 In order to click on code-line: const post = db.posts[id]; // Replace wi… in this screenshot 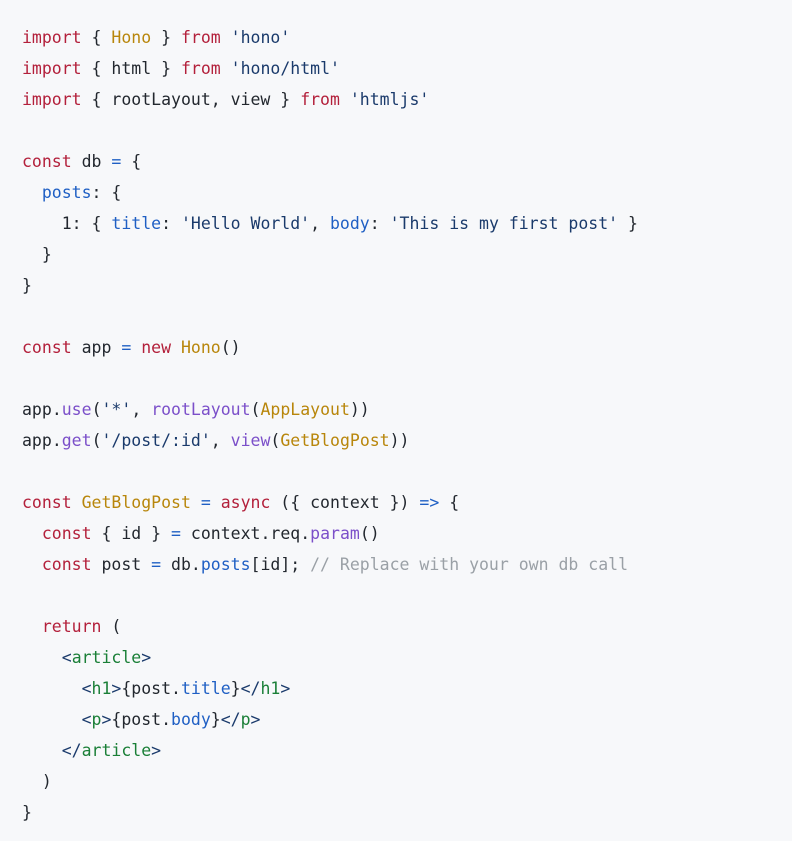, I will do `click(407, 564)`.